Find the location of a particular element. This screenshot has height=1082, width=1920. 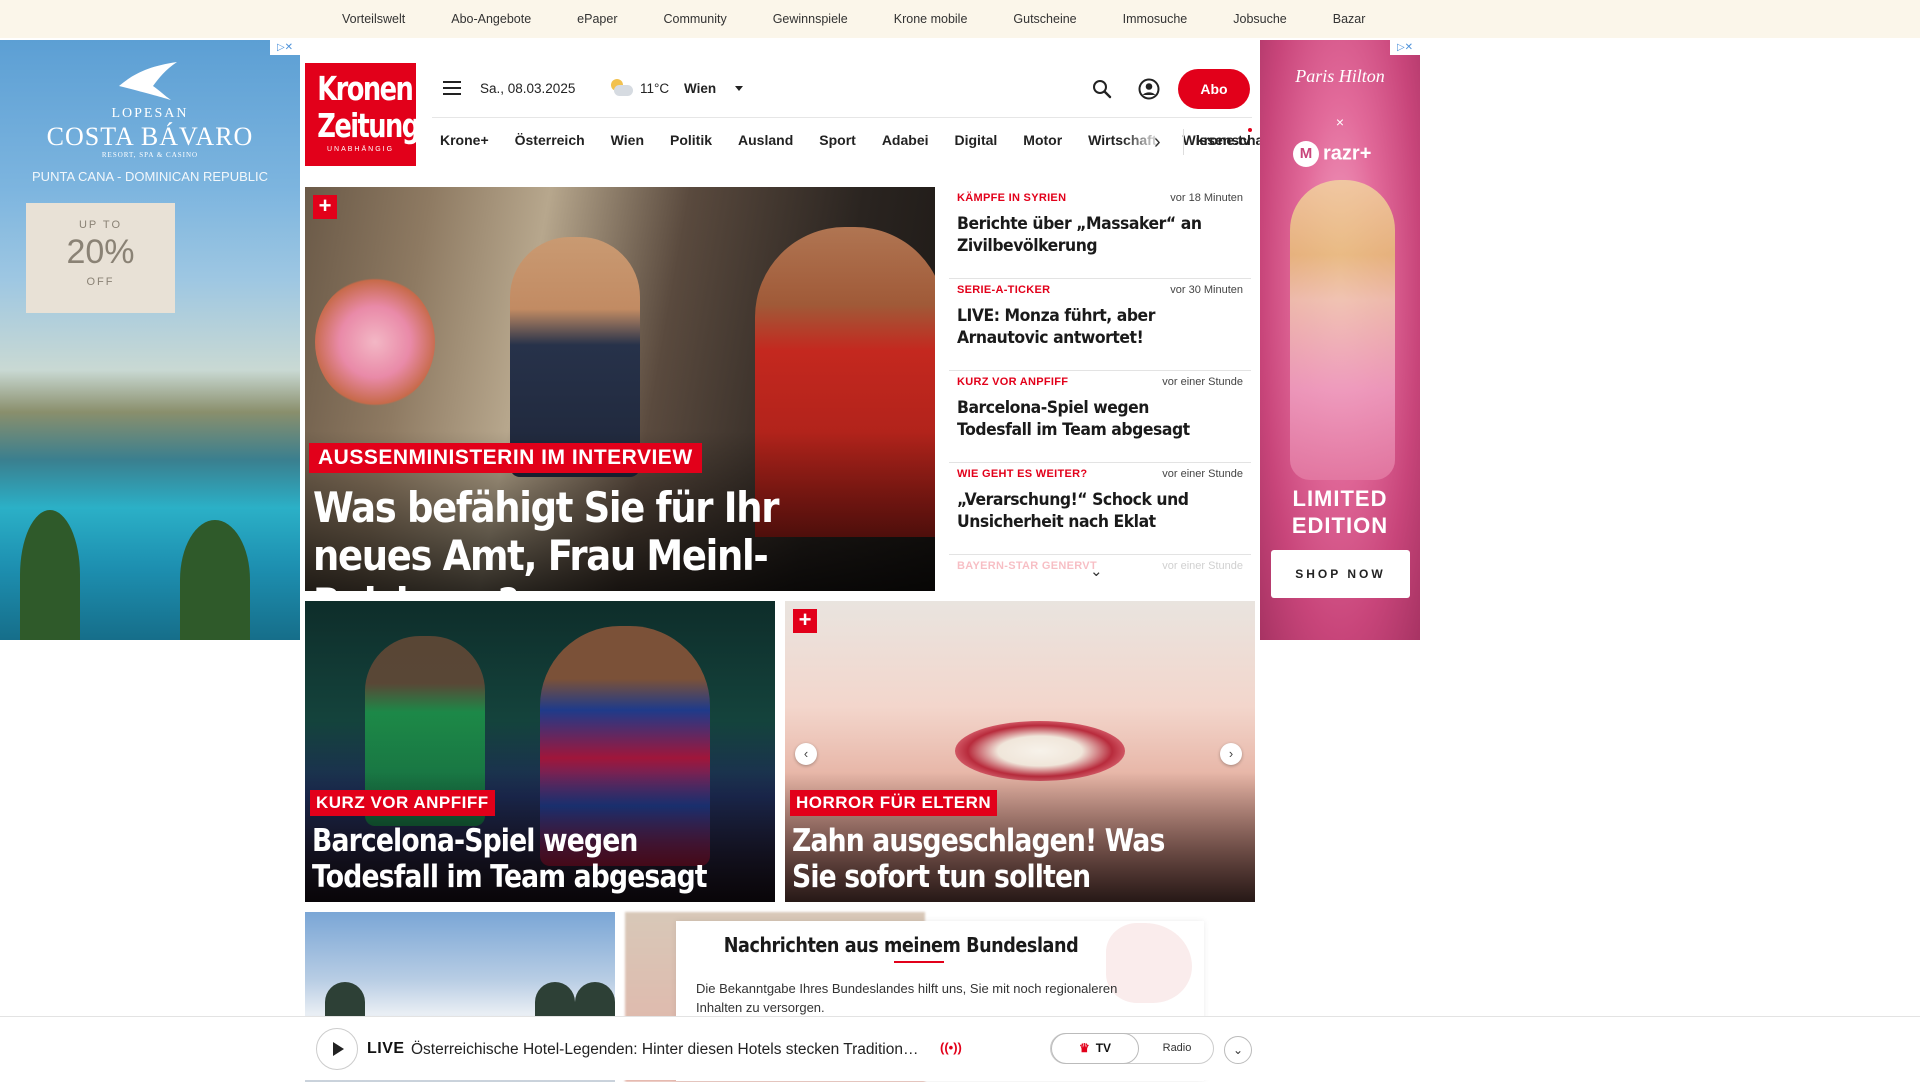

live-dot-icon is located at coordinates (1250, 130).